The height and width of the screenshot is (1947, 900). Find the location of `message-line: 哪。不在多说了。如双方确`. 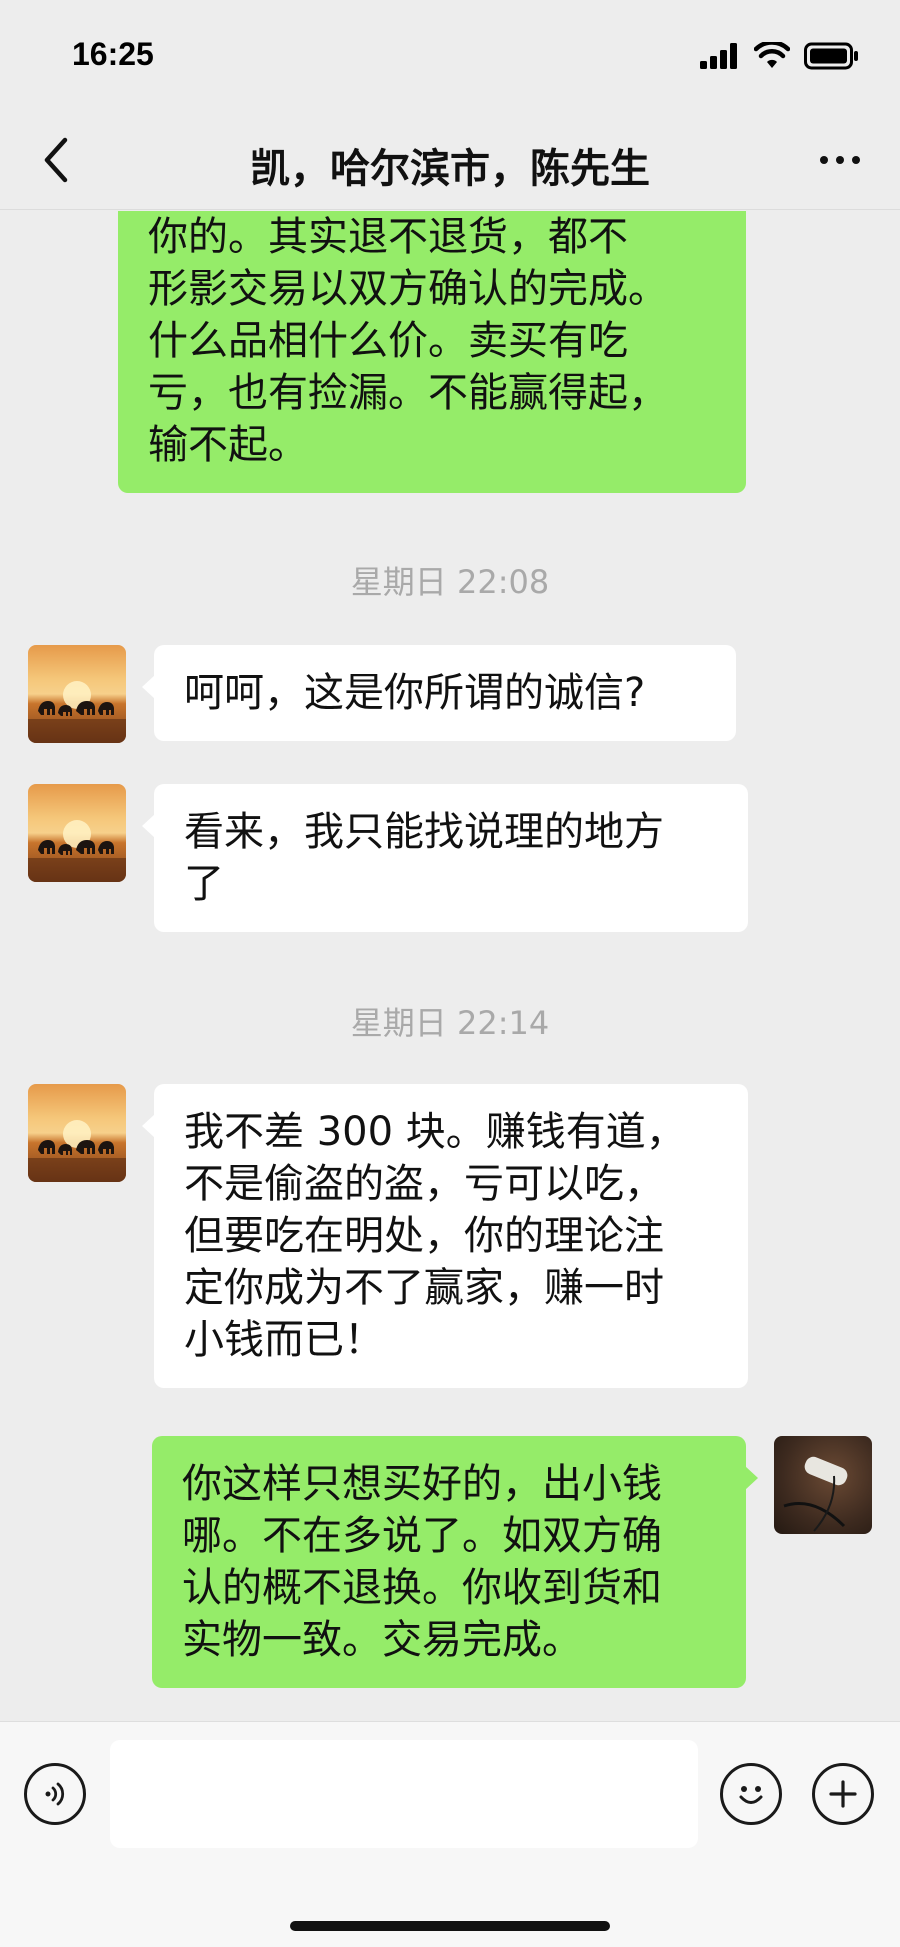

message-line: 哪。不在多说了。如双方确 is located at coordinates (422, 1536).